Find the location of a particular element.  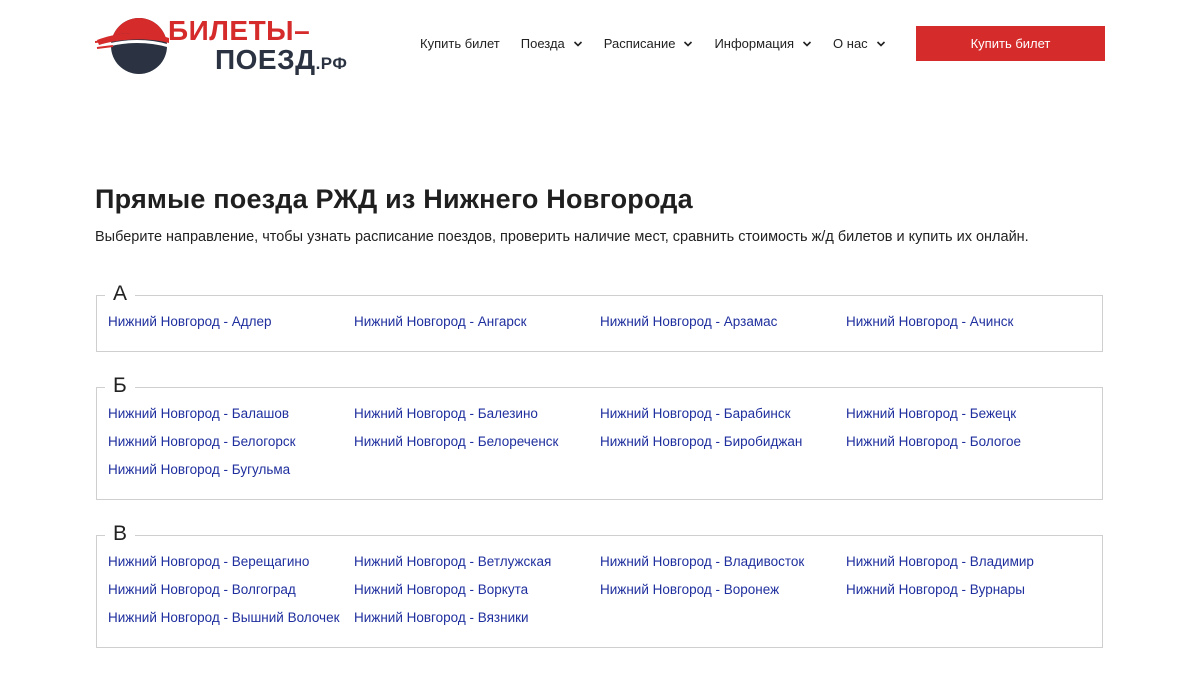

route-link: Нижний Новгород - Ветлужская is located at coordinates (477, 566).